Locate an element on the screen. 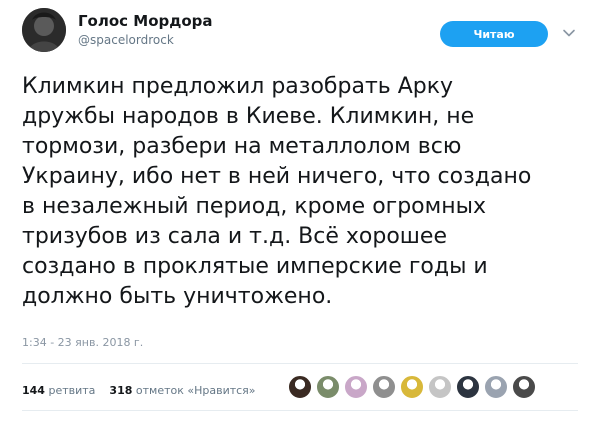  author-avatar-image is located at coordinates (44, 30).